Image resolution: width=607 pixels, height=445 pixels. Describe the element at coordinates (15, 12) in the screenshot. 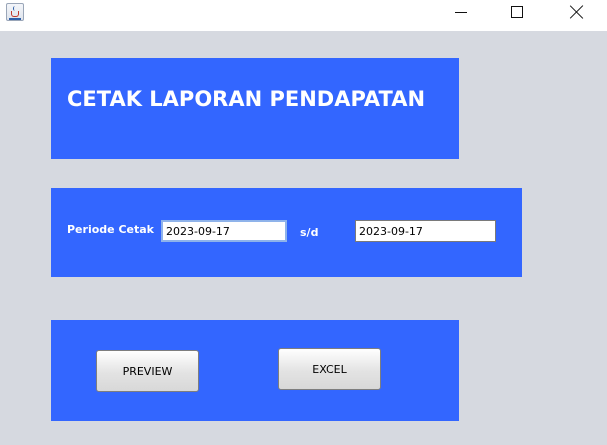

I see `java-cup-icon` at that location.